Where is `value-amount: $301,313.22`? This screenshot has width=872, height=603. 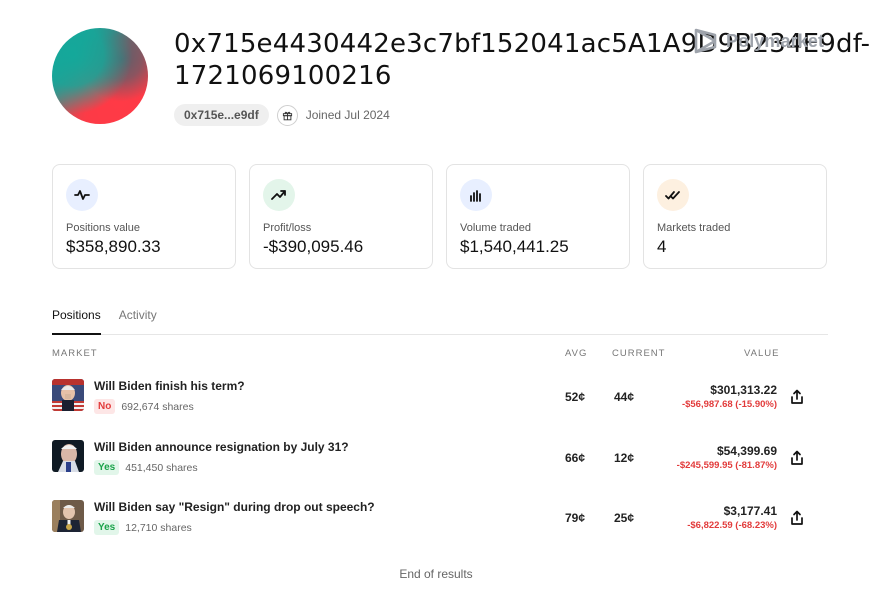 value-amount: $301,313.22 is located at coordinates (743, 390).